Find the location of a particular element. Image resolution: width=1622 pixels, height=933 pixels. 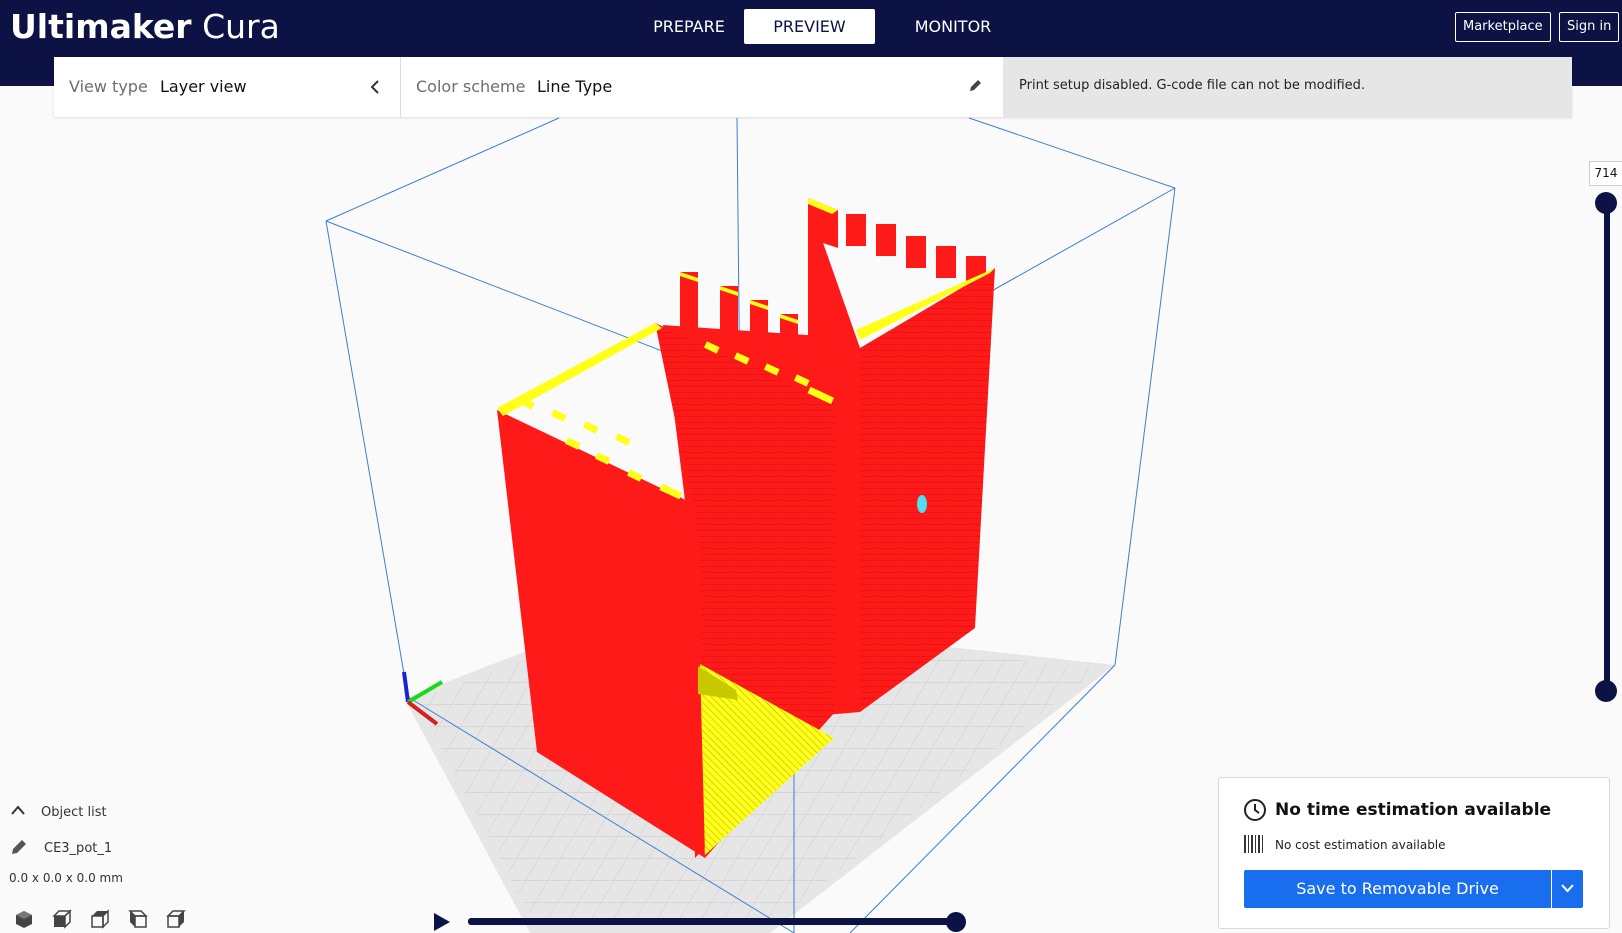

view-type-label: View type is located at coordinates (108, 86).